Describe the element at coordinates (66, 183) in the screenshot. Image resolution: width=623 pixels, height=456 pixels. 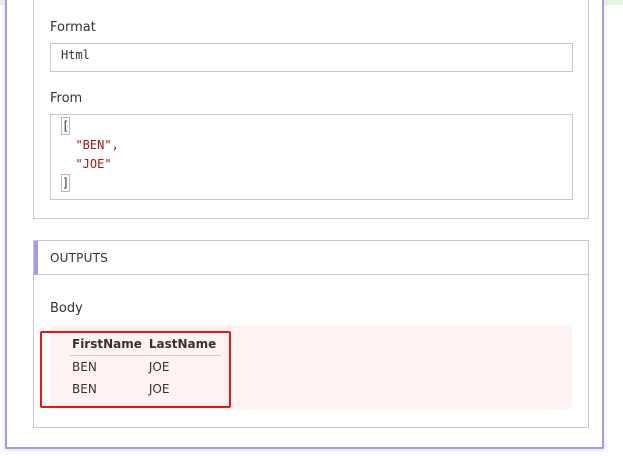
I see `close-bracket: ]` at that location.